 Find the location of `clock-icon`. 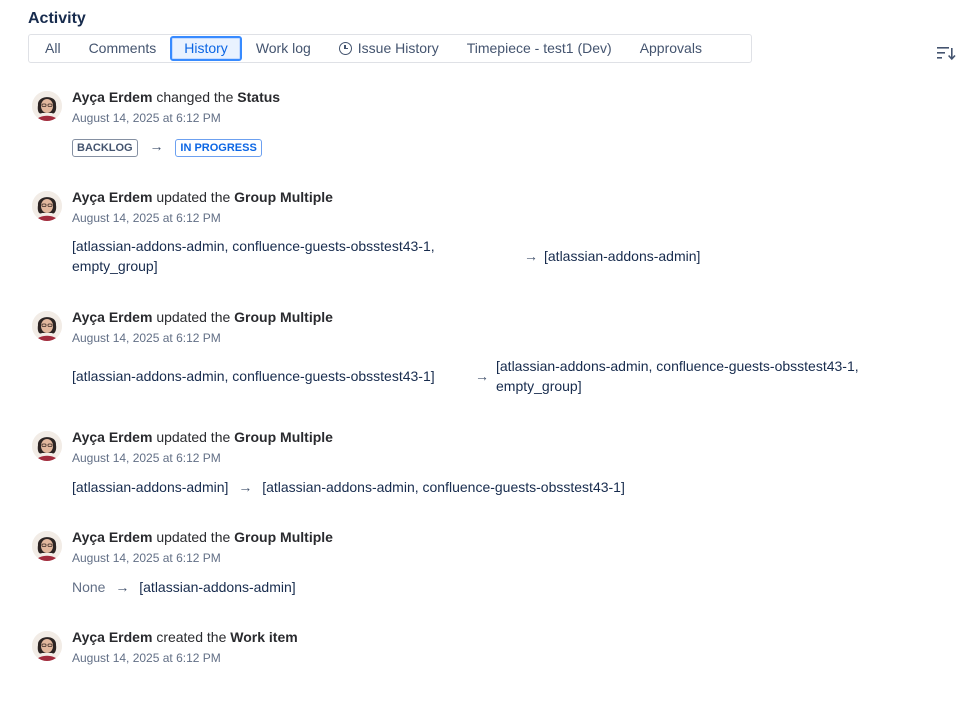

clock-icon is located at coordinates (345, 48).